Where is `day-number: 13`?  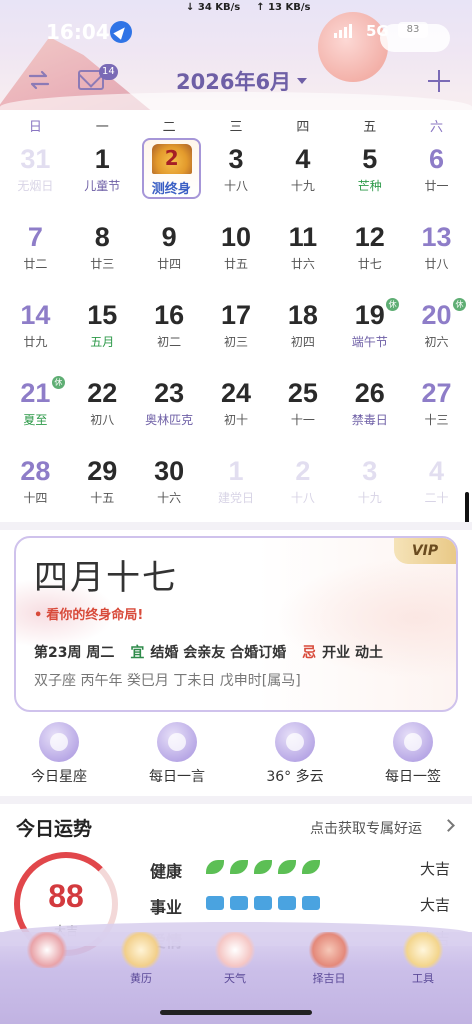 day-number: 13 is located at coordinates (436, 237).